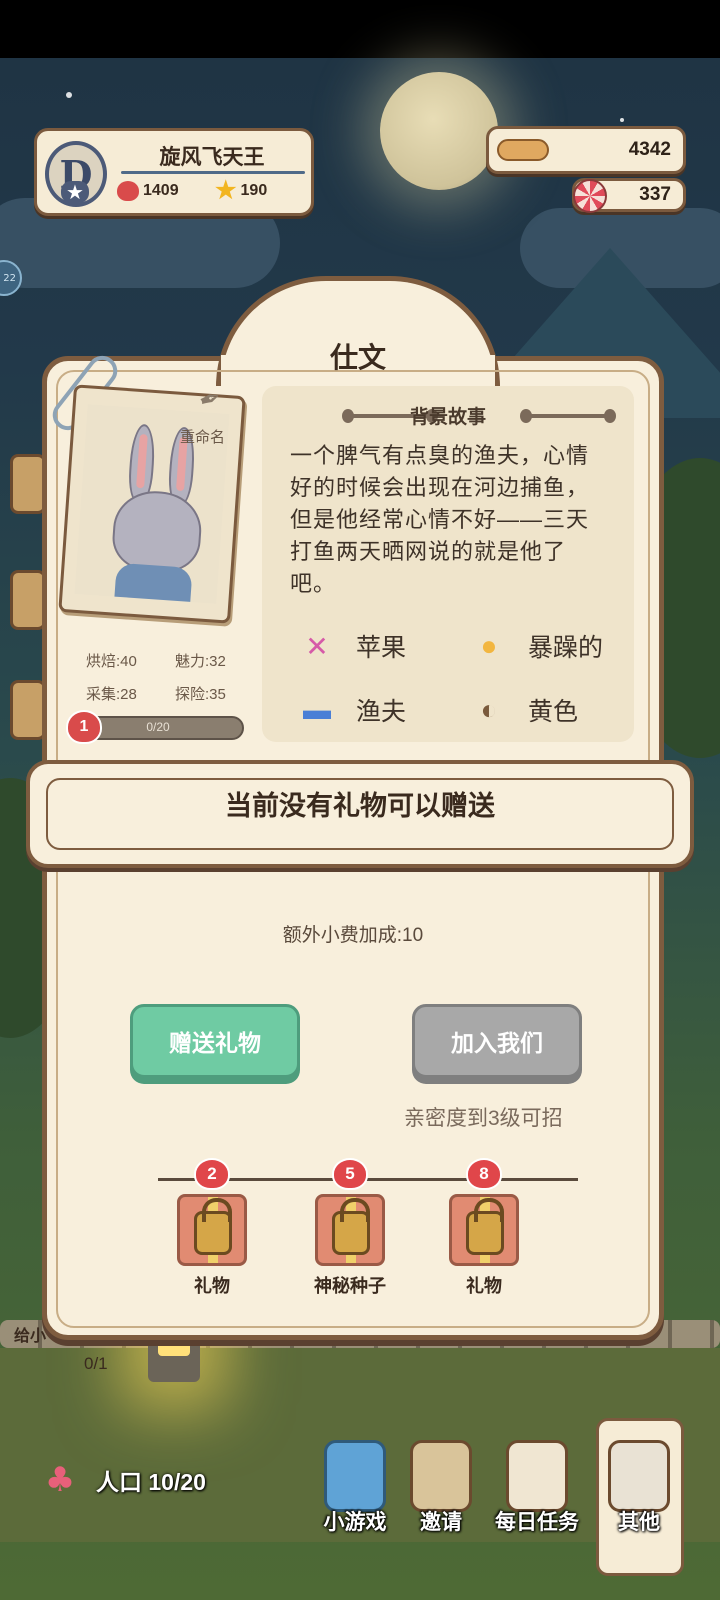  Describe the element at coordinates (161, 190) in the screenshot. I see `hearts-value: 1409` at that location.